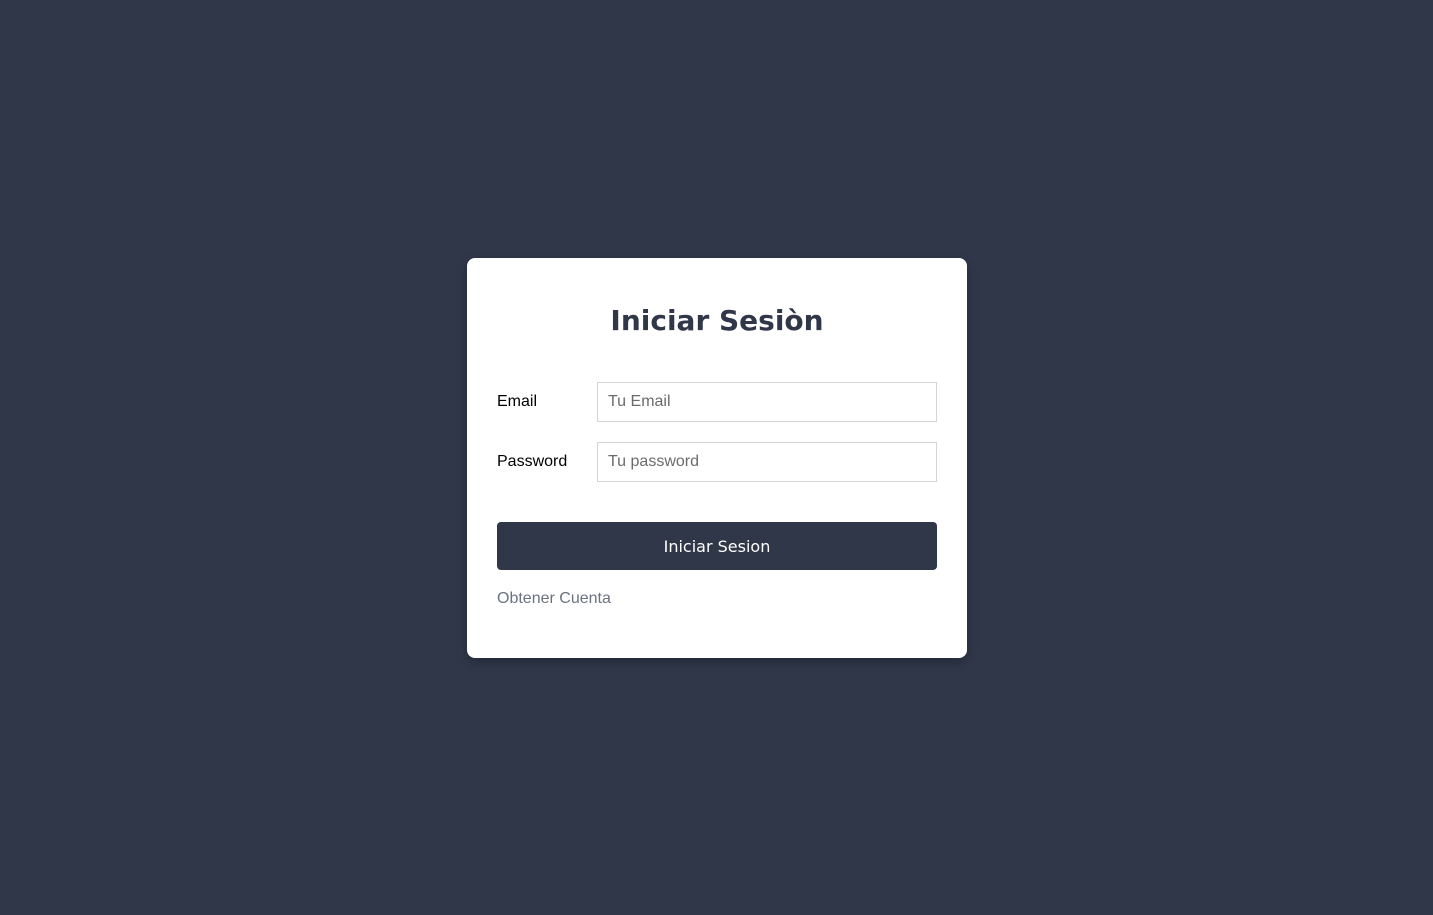  Describe the element at coordinates (717, 320) in the screenshot. I see `page-title: Iniciar Sesiòn` at that location.